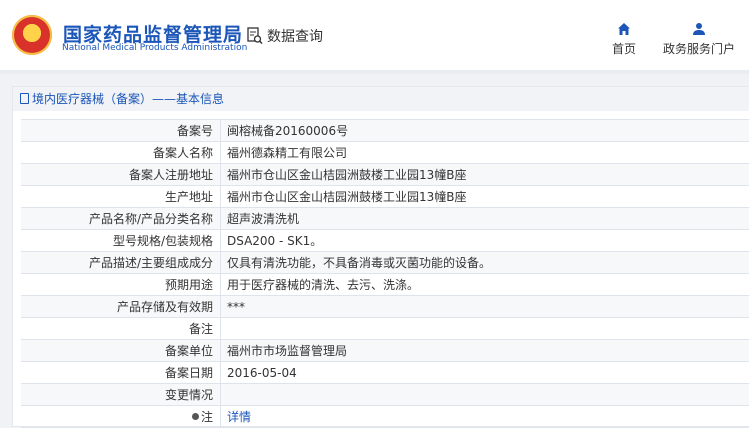 Image resolution: width=749 pixels, height=428 pixels. What do you see at coordinates (485, 351) in the screenshot?
I see `field-value: 福州市市场监督管理局` at bounding box center [485, 351].